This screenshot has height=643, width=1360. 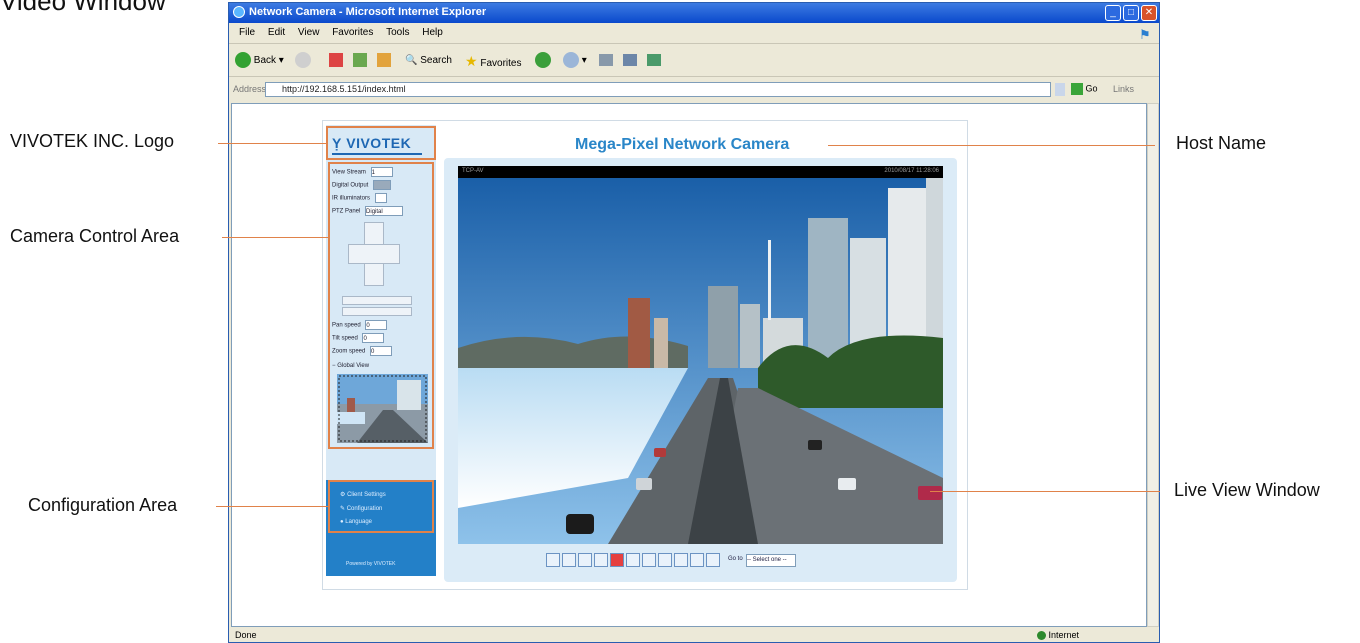 What do you see at coordinates (432, 32) in the screenshot?
I see `menu-help: Help` at bounding box center [432, 32].